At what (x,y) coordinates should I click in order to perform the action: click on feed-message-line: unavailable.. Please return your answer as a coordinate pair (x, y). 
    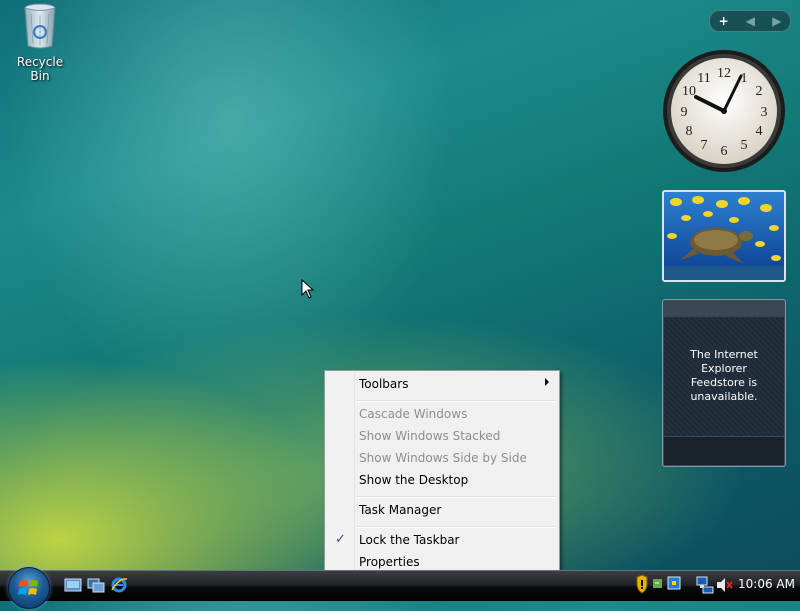
    Looking at the image, I should click on (724, 396).